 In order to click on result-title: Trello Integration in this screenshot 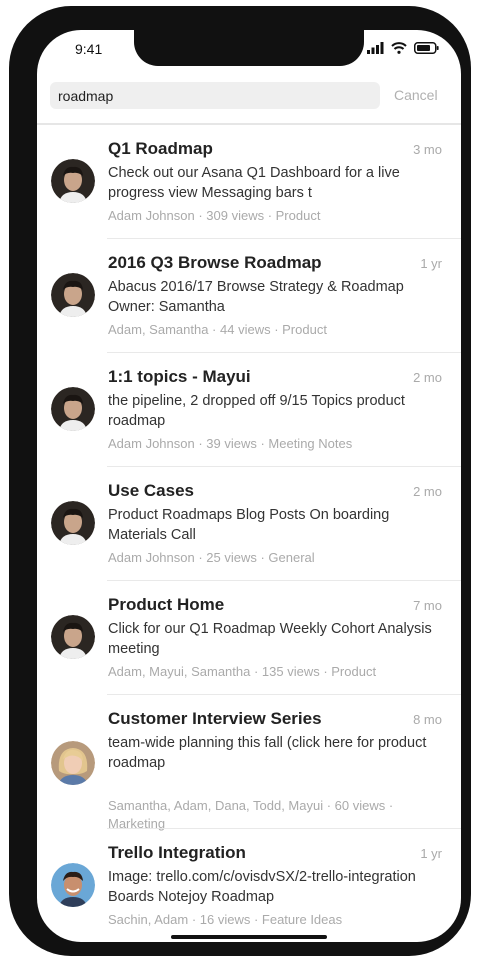, I will do `click(177, 852)`.